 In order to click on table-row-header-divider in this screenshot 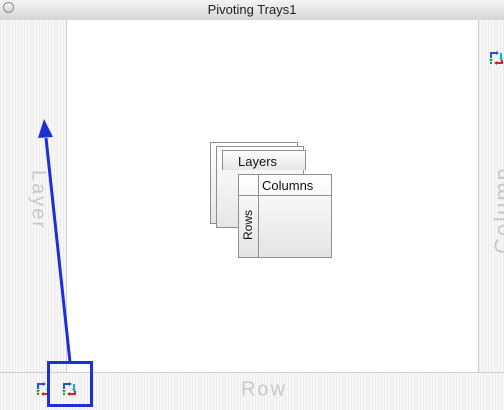, I will do `click(285, 195)`.